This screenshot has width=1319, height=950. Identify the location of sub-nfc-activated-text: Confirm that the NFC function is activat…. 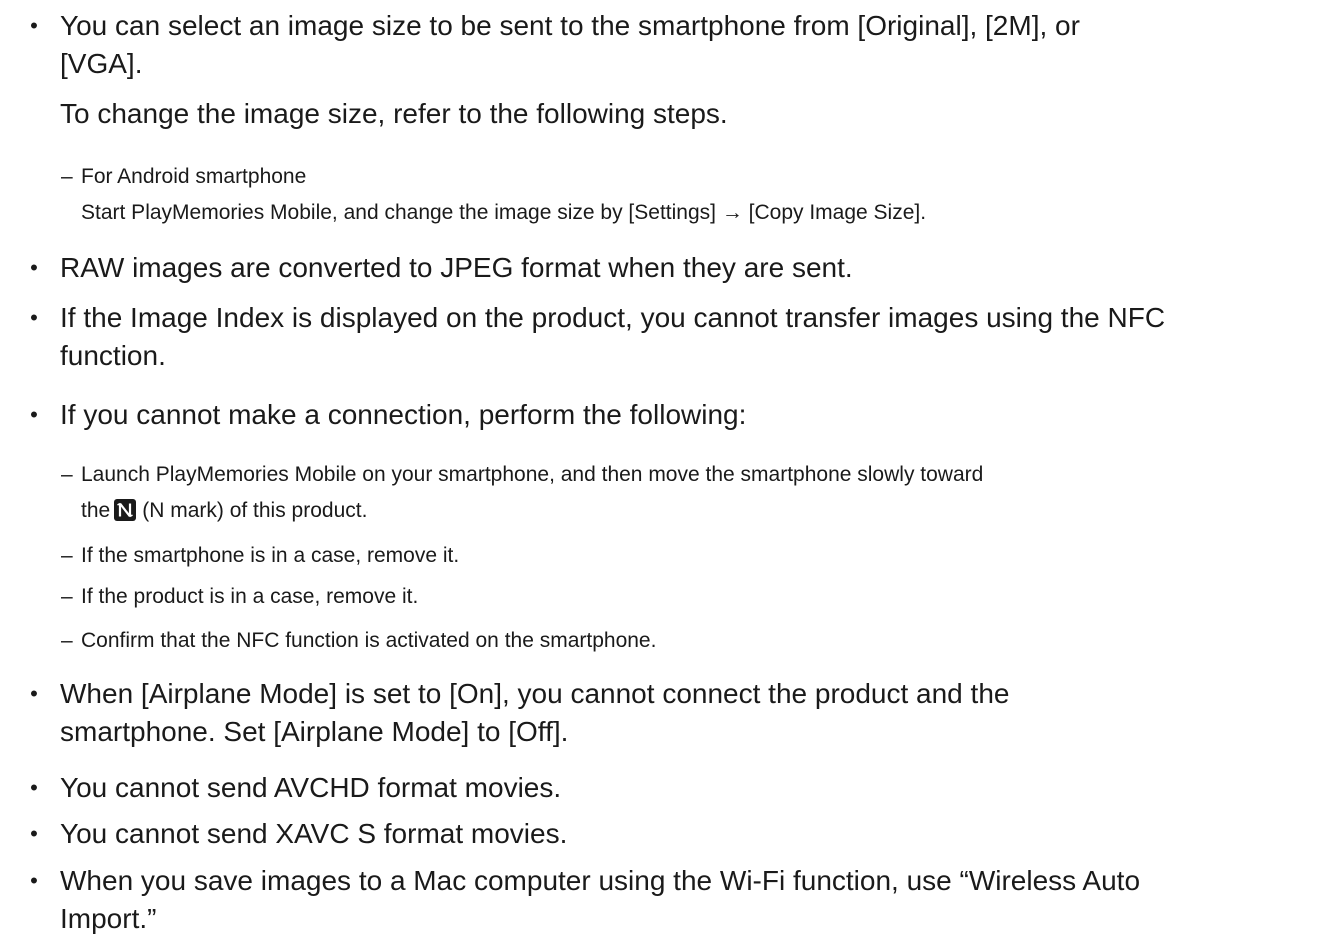
(369, 640).